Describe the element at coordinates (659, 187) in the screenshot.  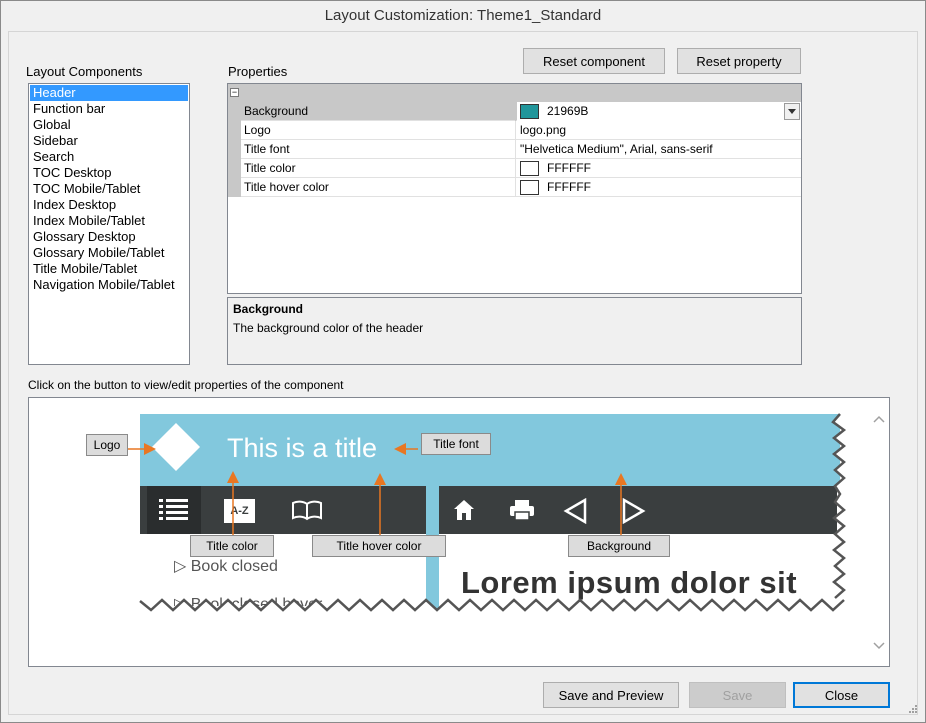
I see `property-value-title-hover-color: FFFFFF` at that location.